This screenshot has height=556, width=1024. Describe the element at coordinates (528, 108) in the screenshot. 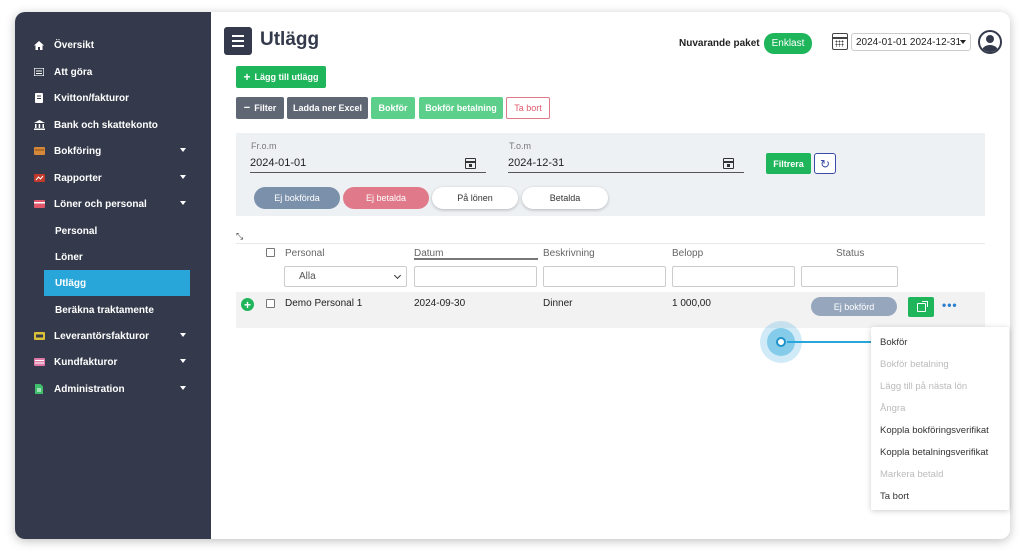

I see `delete-button: Ta bort` at that location.